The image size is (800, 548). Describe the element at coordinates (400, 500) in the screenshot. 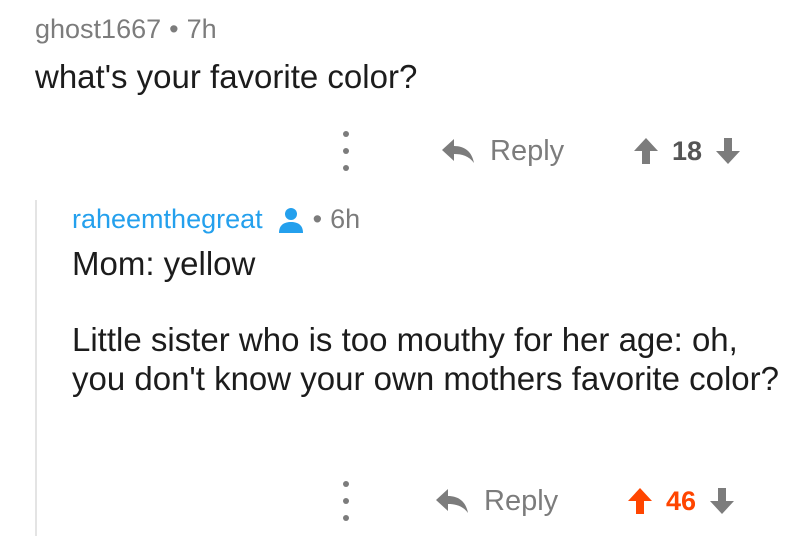

I see `comment-actions: Reply 46` at that location.